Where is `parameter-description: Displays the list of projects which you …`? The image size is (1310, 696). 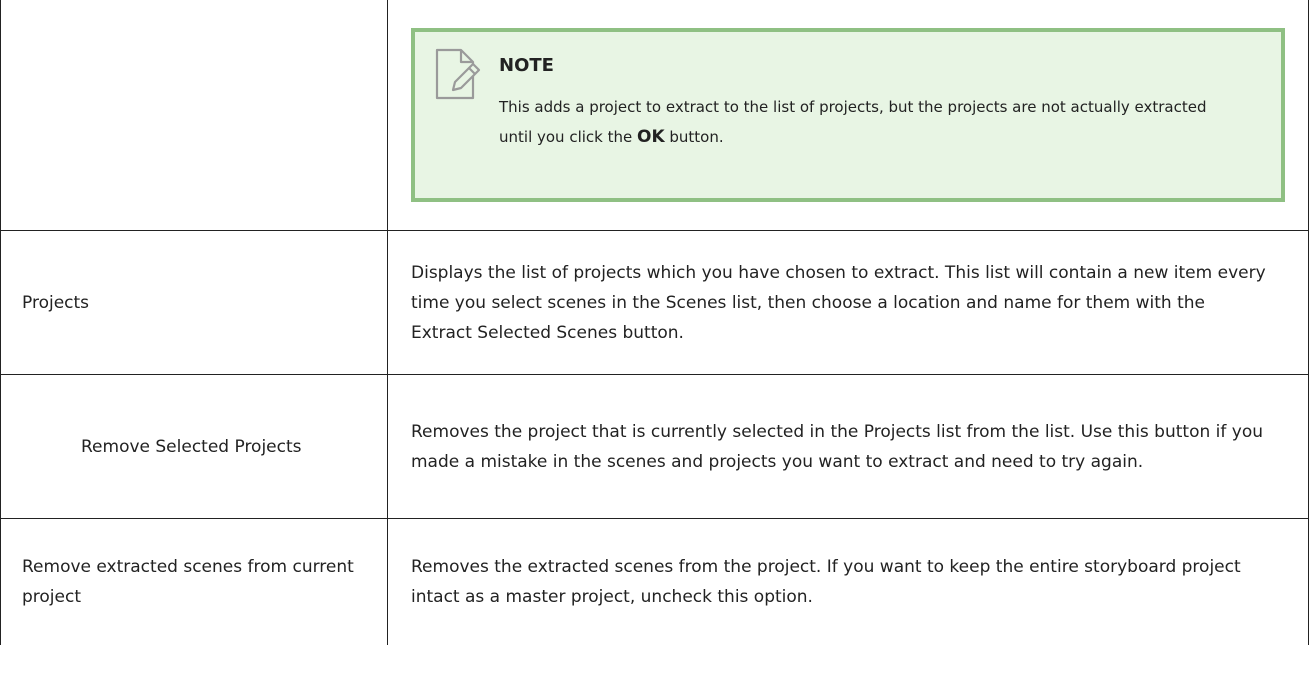 parameter-description: Displays the list of projects which you … is located at coordinates (838, 302).